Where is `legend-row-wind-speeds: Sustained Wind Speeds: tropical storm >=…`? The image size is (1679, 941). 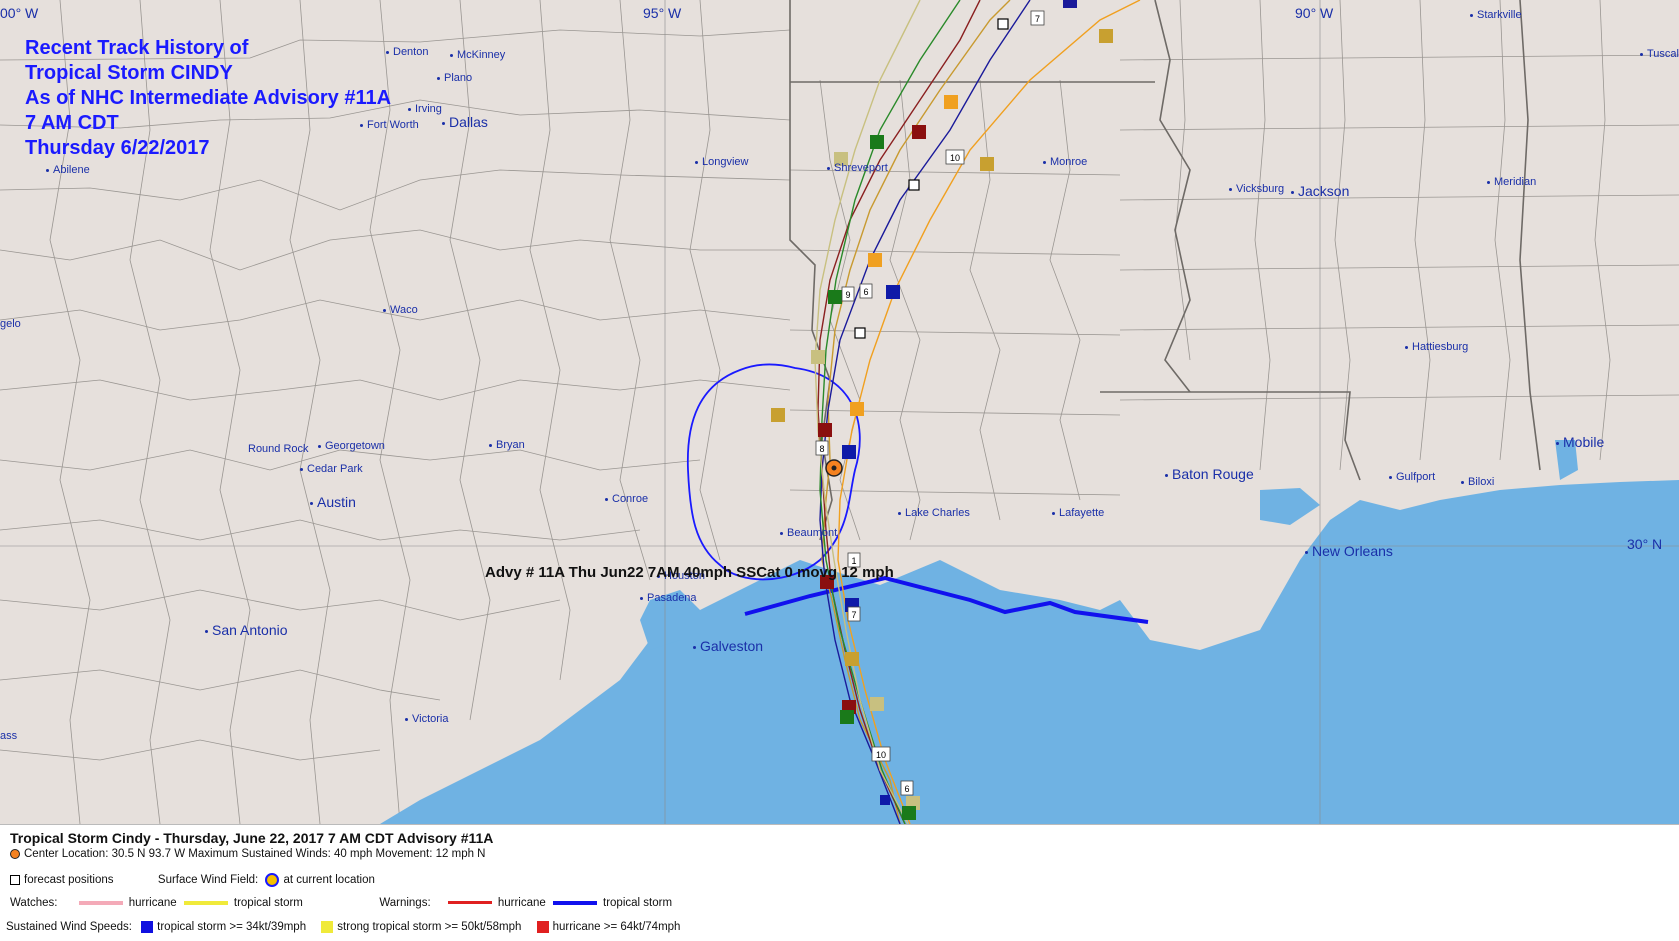
legend-row-wind-speeds: Sustained Wind Speeds: tropical storm >=… is located at coordinates (343, 927).